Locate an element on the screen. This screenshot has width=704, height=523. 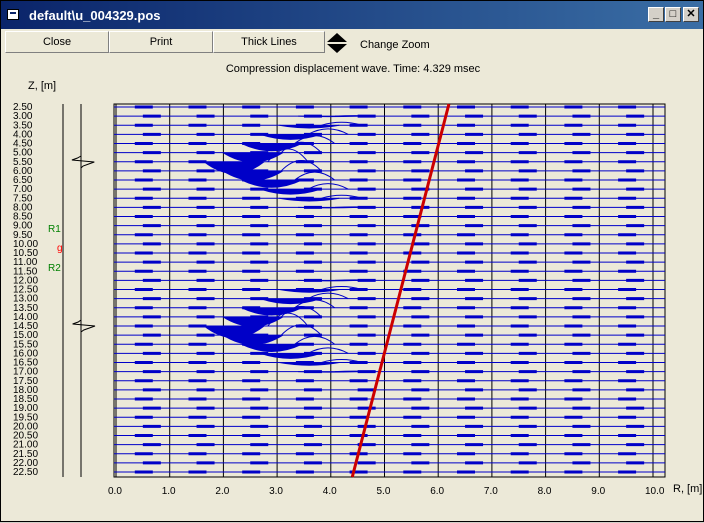
x-tick-label: 0.0 is located at coordinates (115, 491).